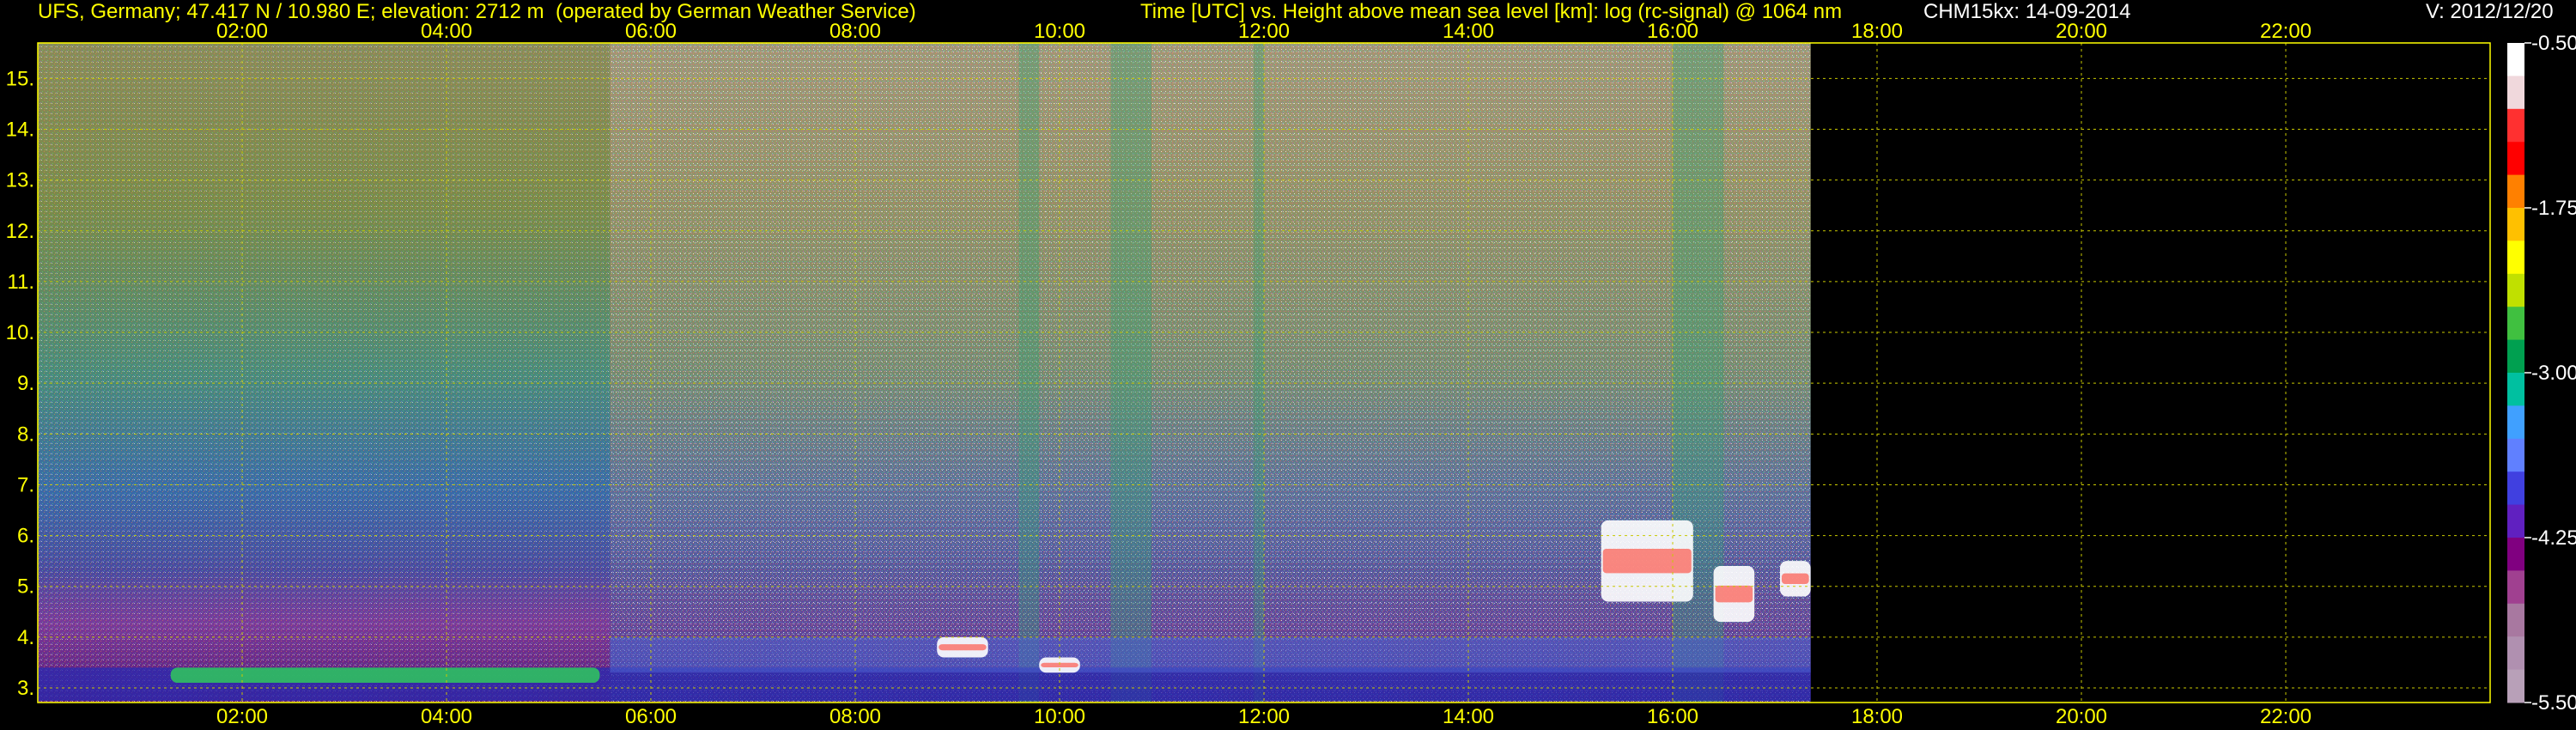  What do you see at coordinates (2553, 208) in the screenshot?
I see `colorbar-tick-label: -1.75` at bounding box center [2553, 208].